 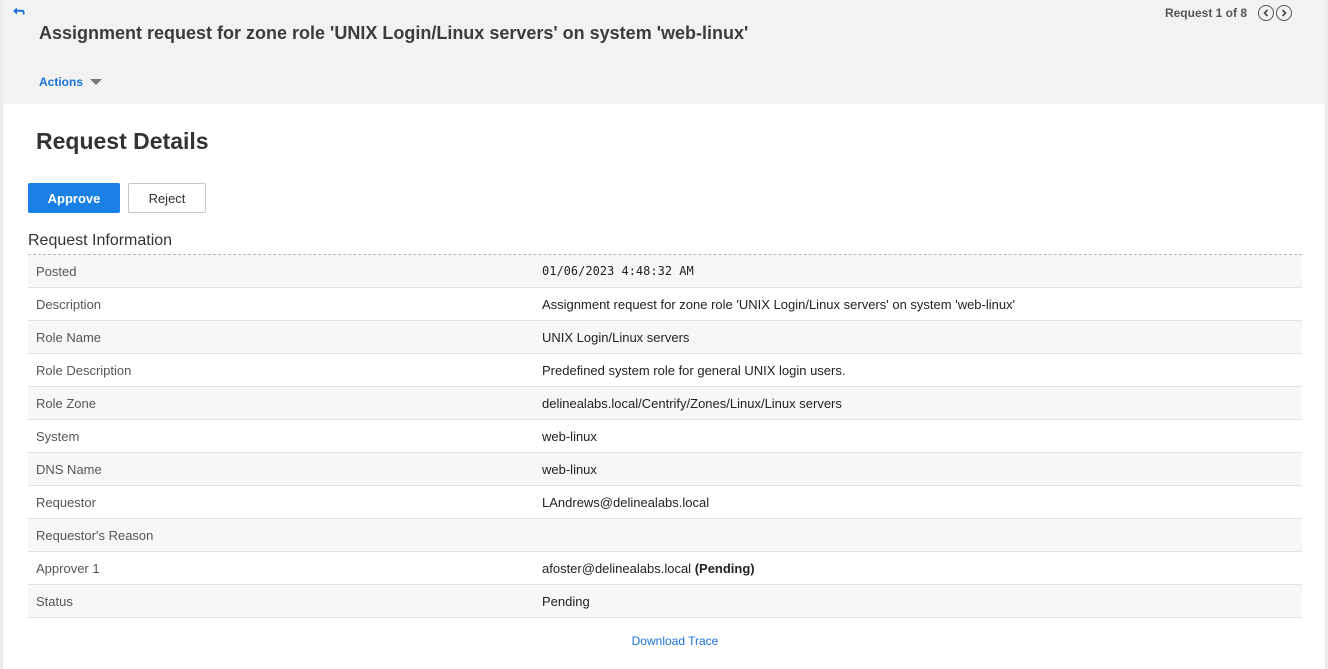 What do you see at coordinates (66, 403) in the screenshot?
I see `info-label: Role Zone` at bounding box center [66, 403].